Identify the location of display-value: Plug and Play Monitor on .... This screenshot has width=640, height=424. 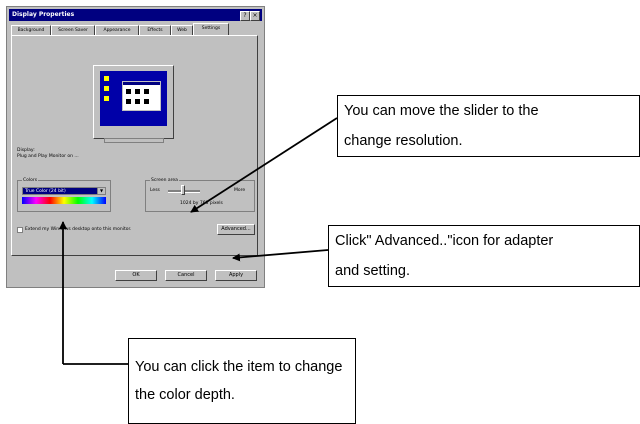
(48, 156).